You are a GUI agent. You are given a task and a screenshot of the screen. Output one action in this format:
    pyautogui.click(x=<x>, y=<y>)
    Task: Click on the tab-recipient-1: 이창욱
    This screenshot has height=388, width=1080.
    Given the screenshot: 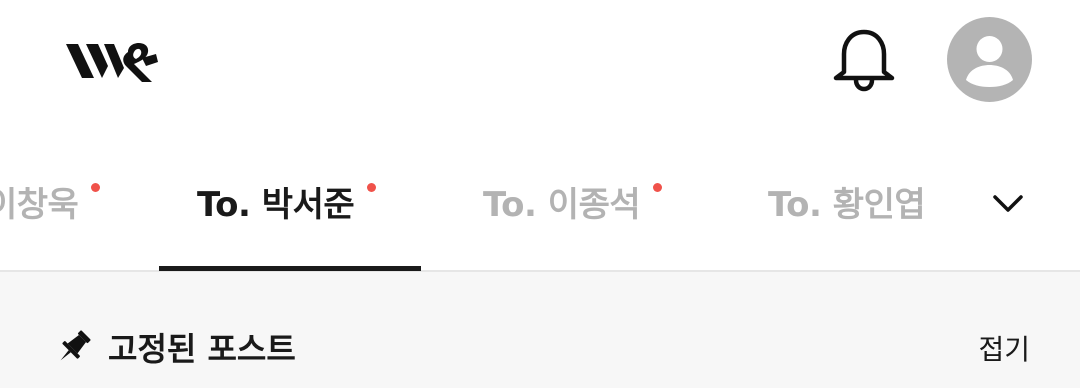 What is the action you would take?
    pyautogui.click(x=50, y=201)
    